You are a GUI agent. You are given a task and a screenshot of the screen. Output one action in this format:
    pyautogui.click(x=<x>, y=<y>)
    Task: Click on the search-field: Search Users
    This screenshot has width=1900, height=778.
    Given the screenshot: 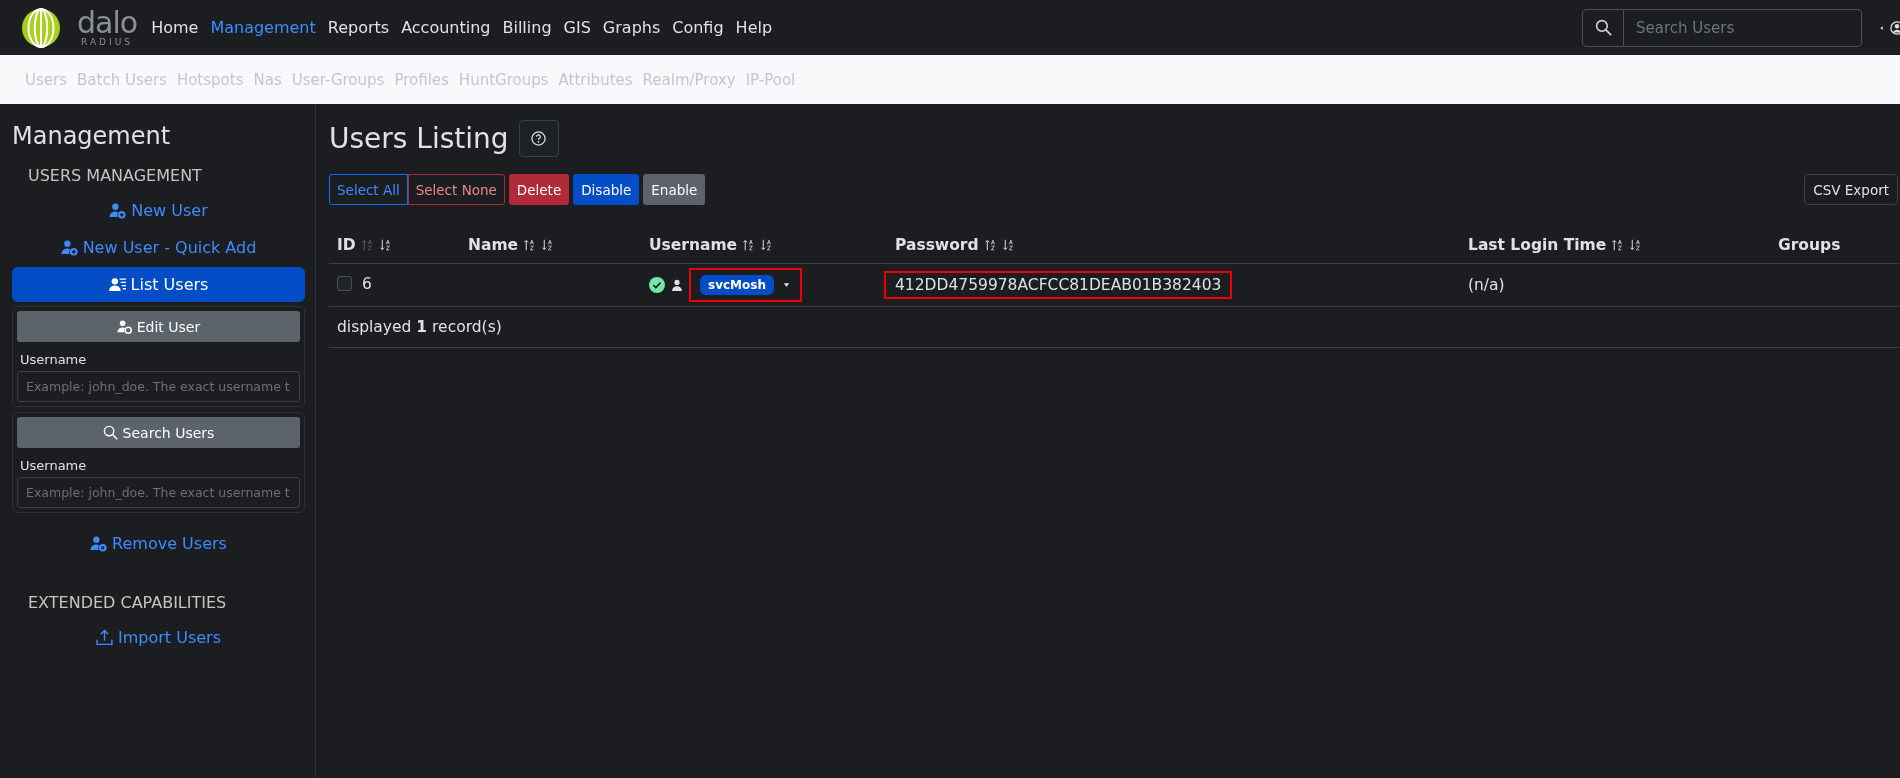 What is the action you would take?
    pyautogui.click(x=1743, y=27)
    